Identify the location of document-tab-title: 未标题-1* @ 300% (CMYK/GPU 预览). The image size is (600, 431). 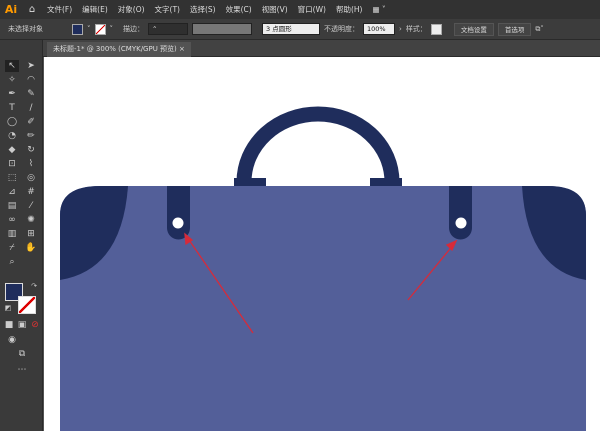
(115, 49).